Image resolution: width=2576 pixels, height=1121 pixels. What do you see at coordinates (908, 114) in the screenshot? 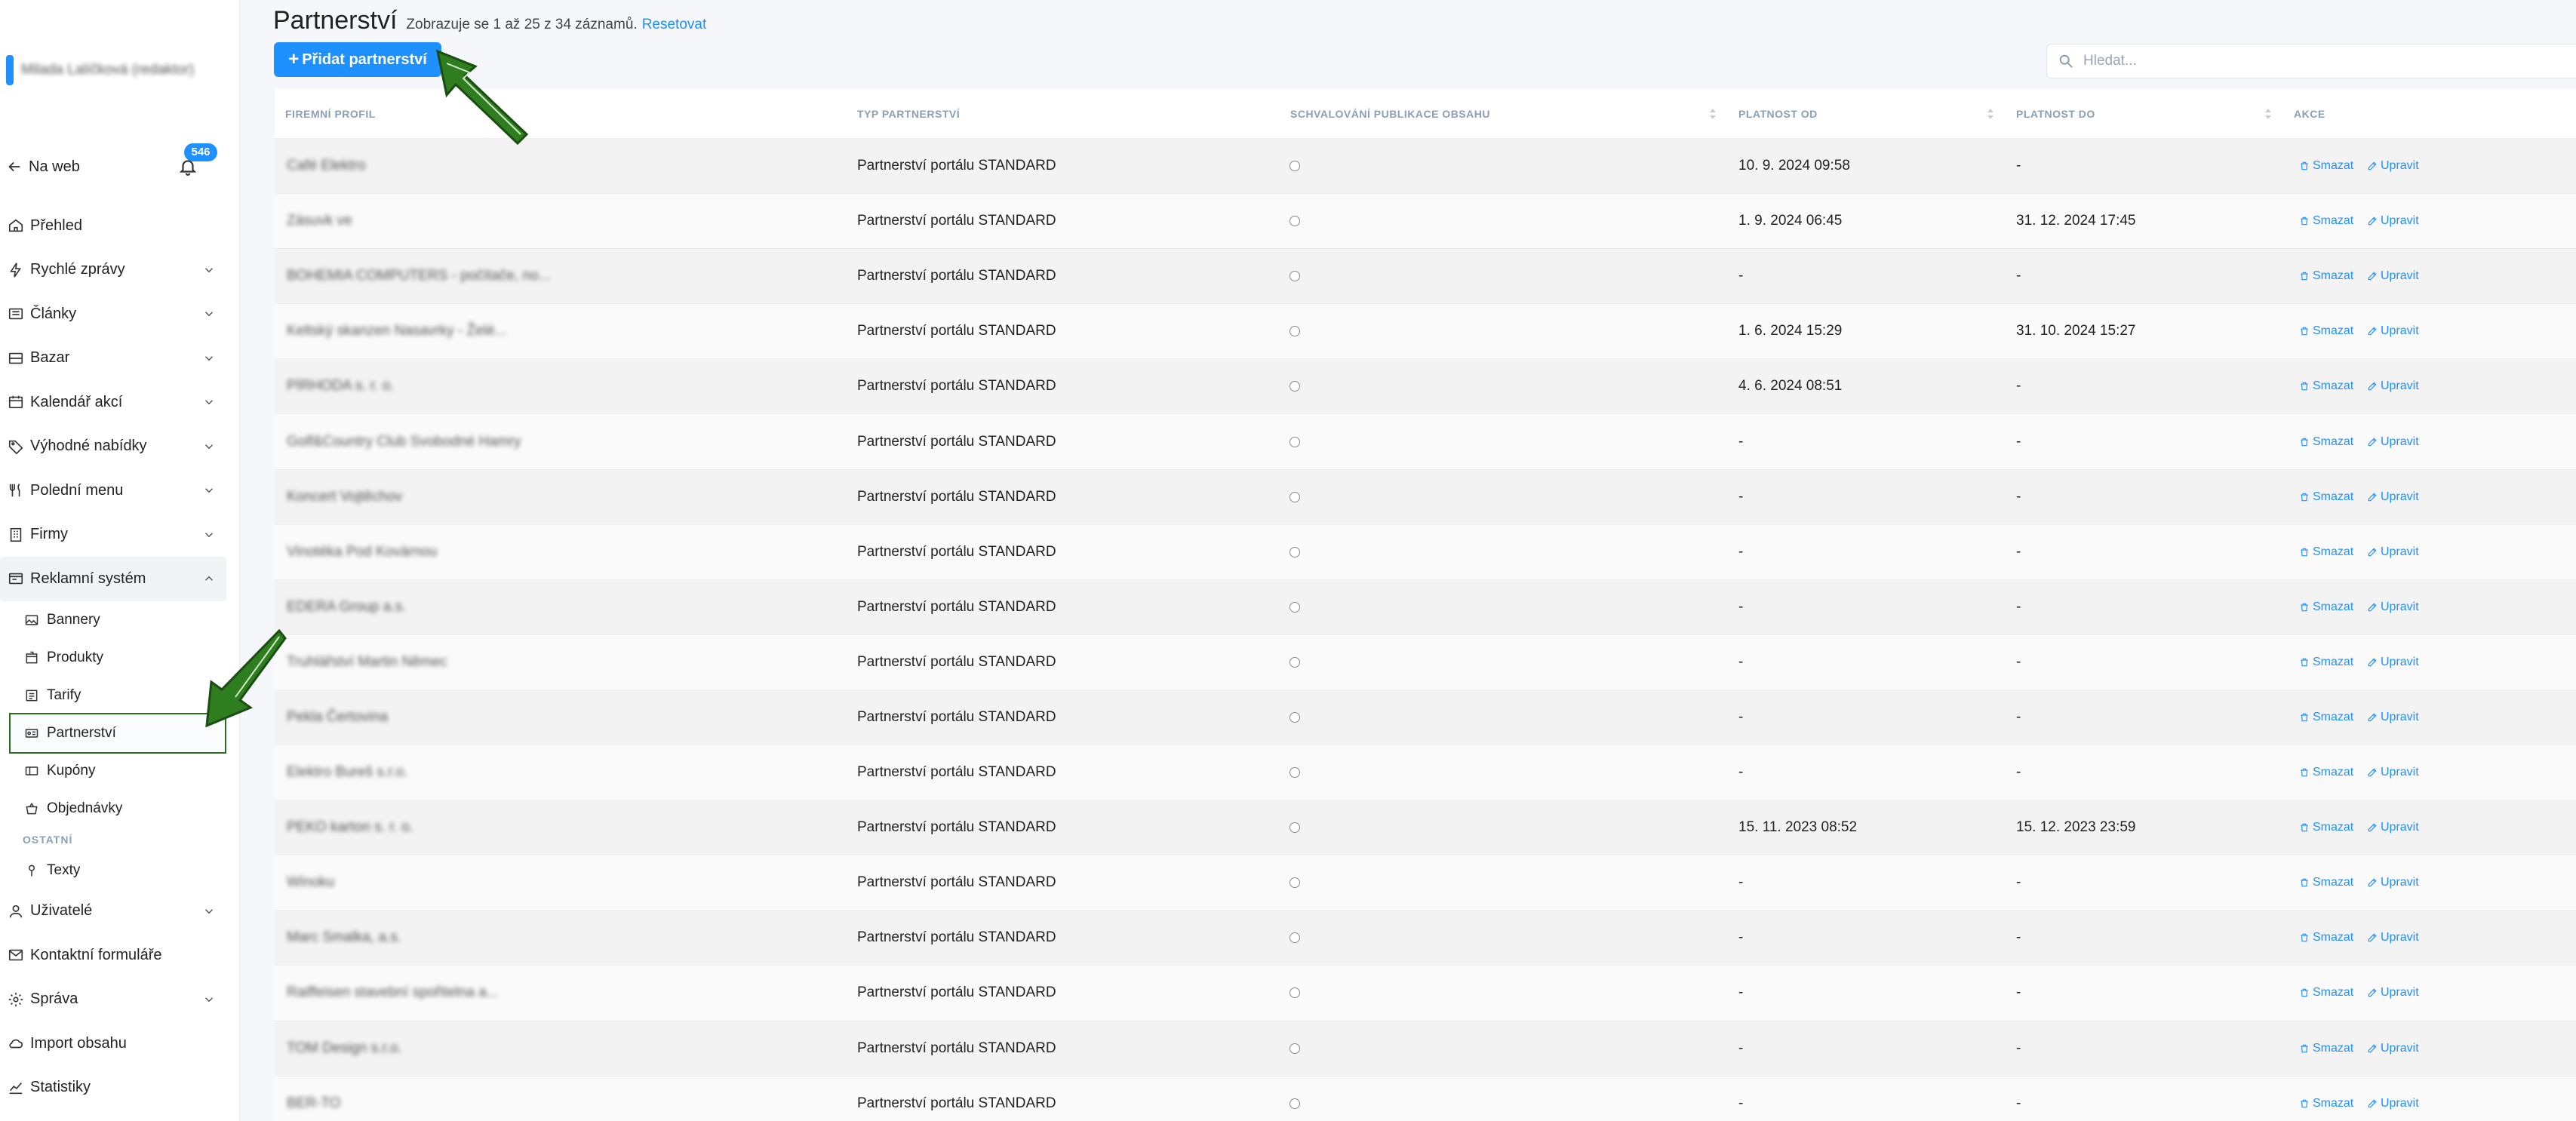
I see `column-header-type: TYP PARTNERSTVÍ` at bounding box center [908, 114].